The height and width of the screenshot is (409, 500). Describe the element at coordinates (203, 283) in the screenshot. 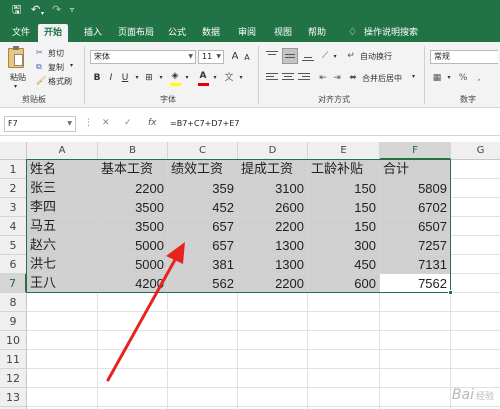

I see `cell-c7: 562` at that location.